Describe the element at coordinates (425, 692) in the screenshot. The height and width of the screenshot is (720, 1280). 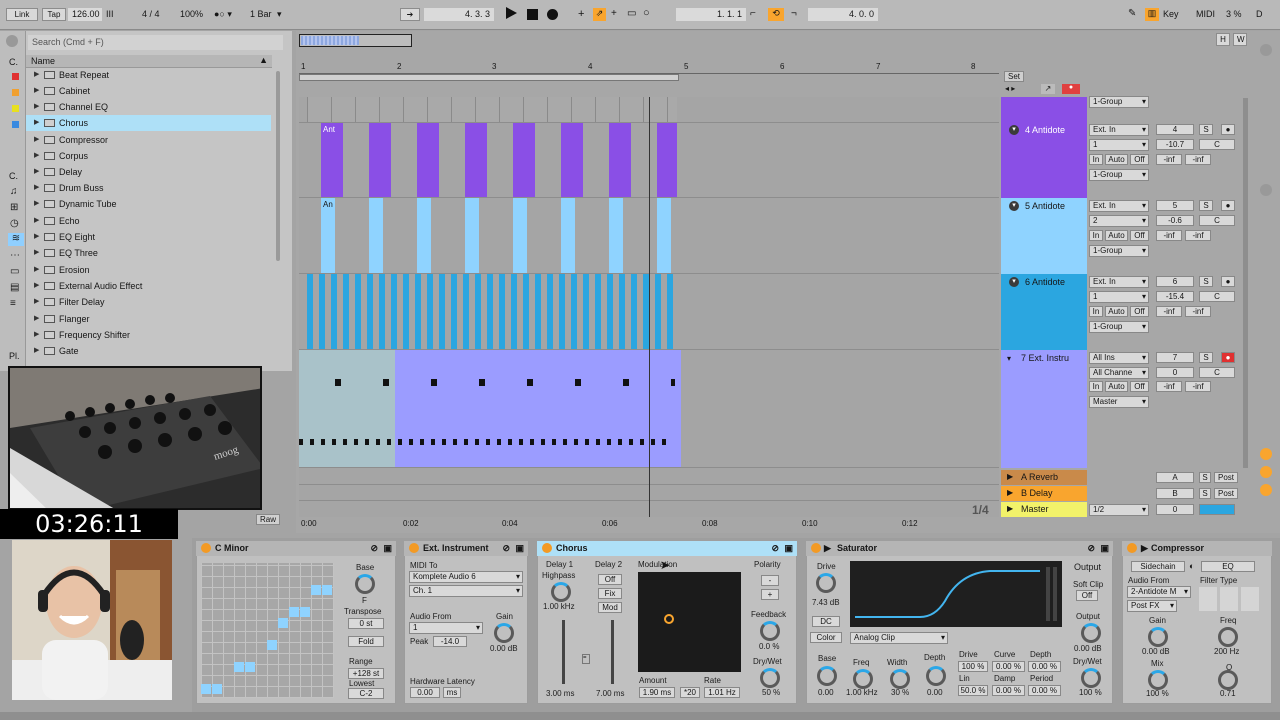
I see `latency-field: 0.00` at that location.